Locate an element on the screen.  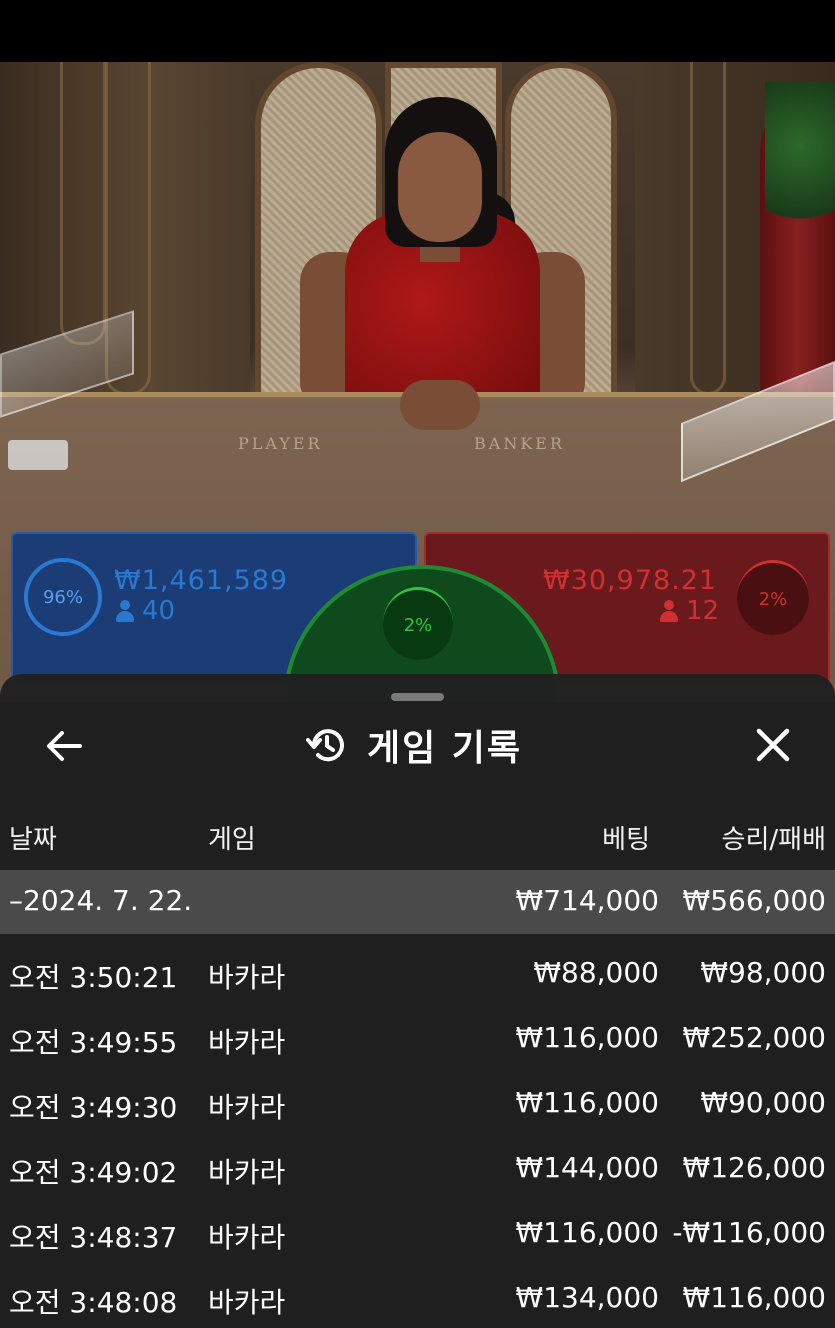
player-bettor-count: 40 is located at coordinates (145, 611).